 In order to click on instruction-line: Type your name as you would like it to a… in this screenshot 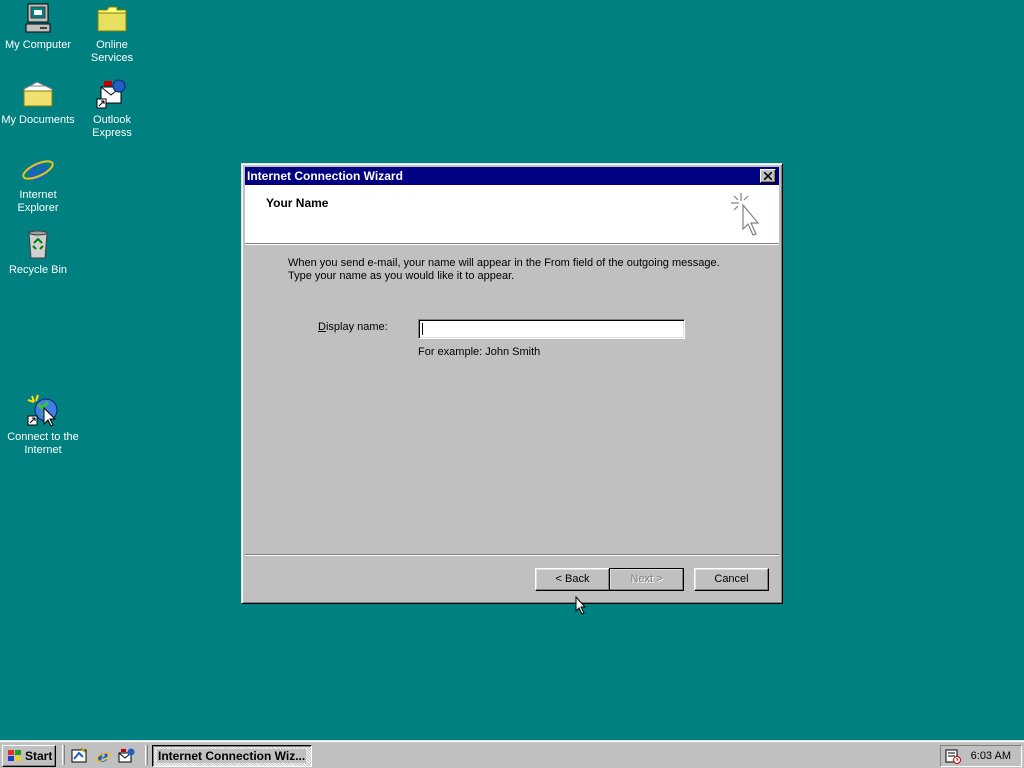, I will do `click(401, 276)`.